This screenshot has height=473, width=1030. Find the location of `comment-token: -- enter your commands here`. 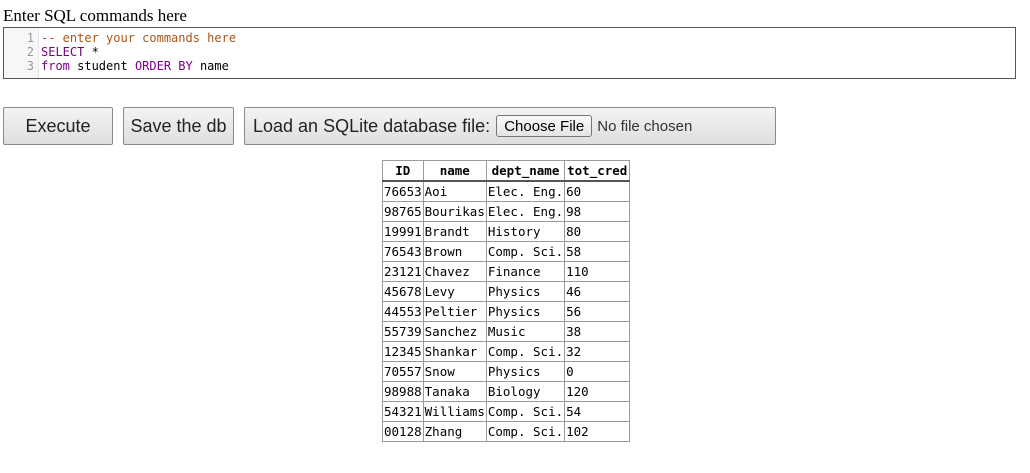

comment-token: -- enter your commands here is located at coordinates (139, 38).